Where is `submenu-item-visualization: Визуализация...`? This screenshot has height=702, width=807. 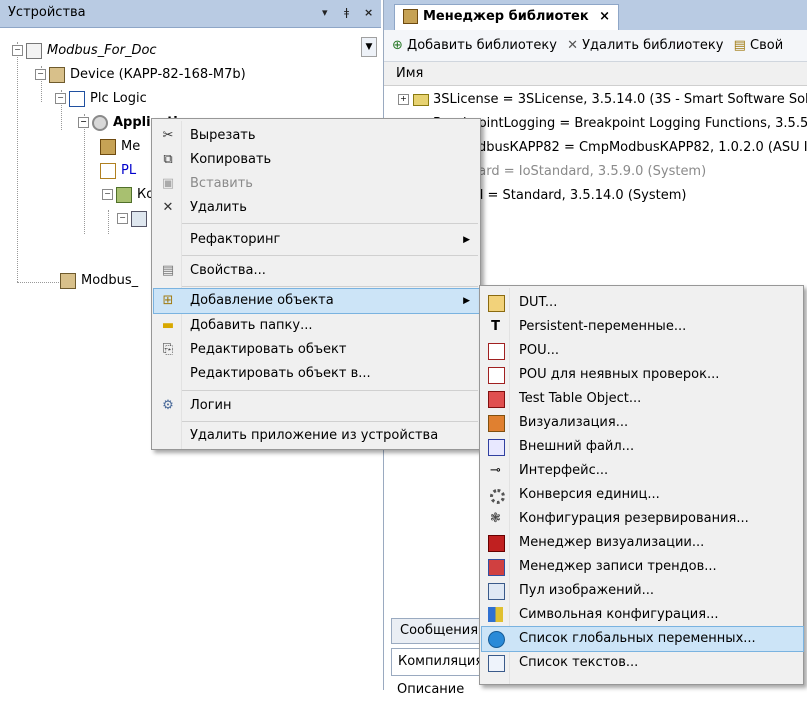
submenu-item-visualization: Визуализация... is located at coordinates (642, 423).